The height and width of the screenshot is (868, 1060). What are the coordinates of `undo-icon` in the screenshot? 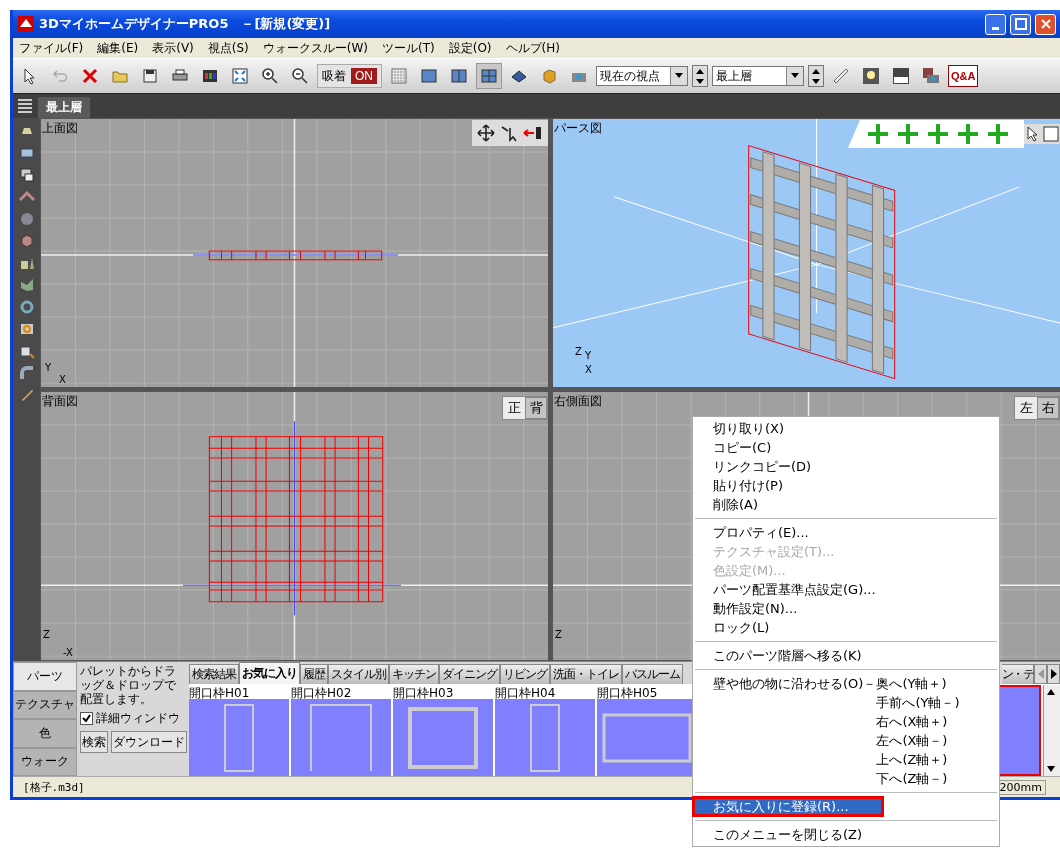 It's located at (60, 76).